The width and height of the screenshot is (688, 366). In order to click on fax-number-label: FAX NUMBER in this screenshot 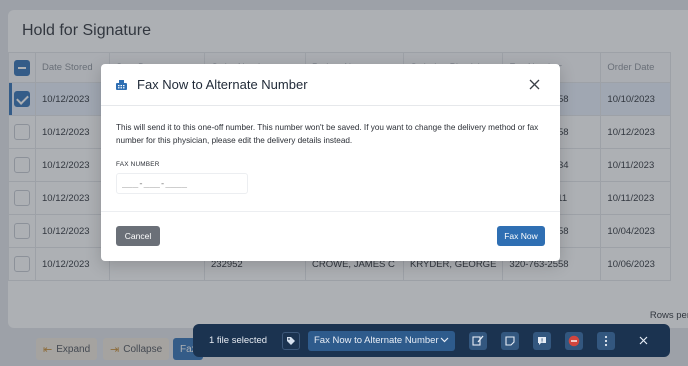, I will do `click(138, 164)`.